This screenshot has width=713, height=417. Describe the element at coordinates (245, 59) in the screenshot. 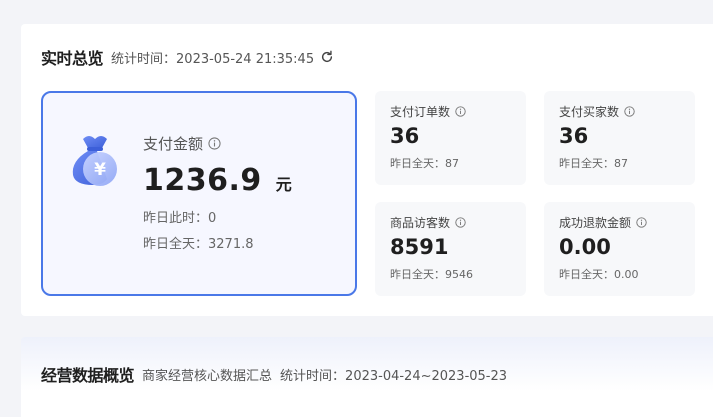

I see `realtime-time-value: 2023-05-24 21:35:45` at that location.